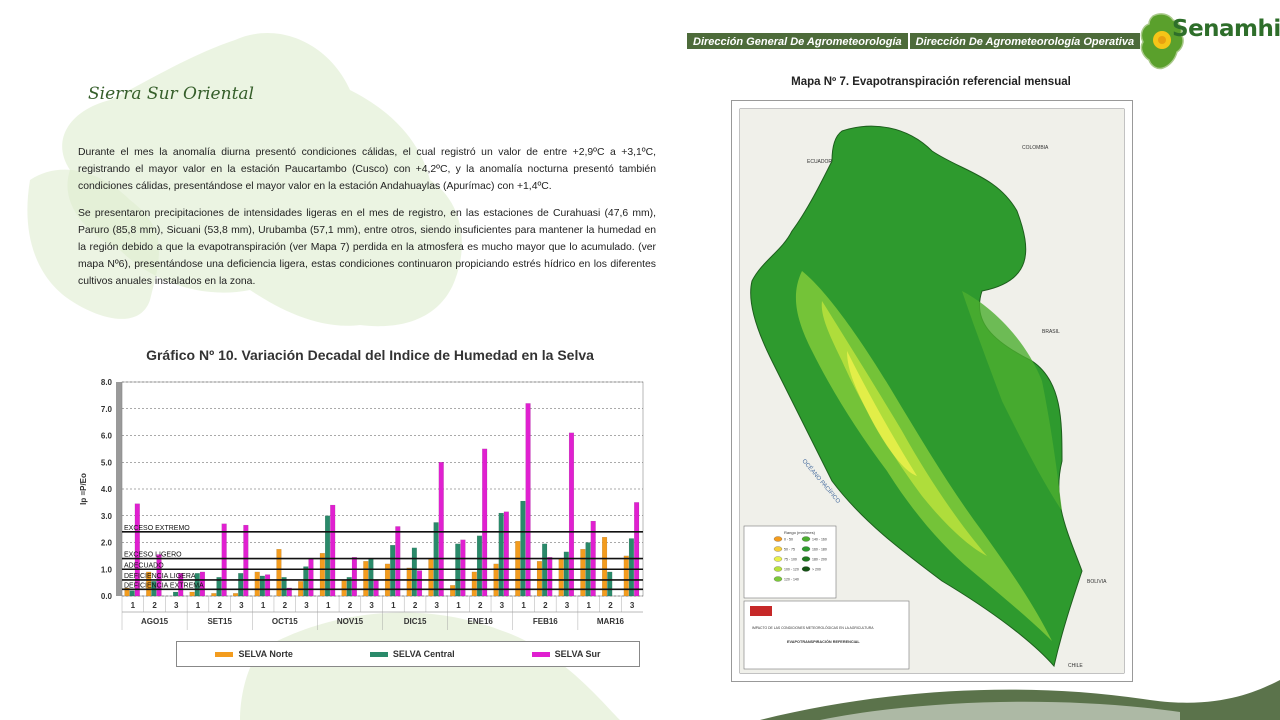  What do you see at coordinates (107, 382) in the screenshot?
I see `y-tick-label: 8.0` at bounding box center [107, 382].